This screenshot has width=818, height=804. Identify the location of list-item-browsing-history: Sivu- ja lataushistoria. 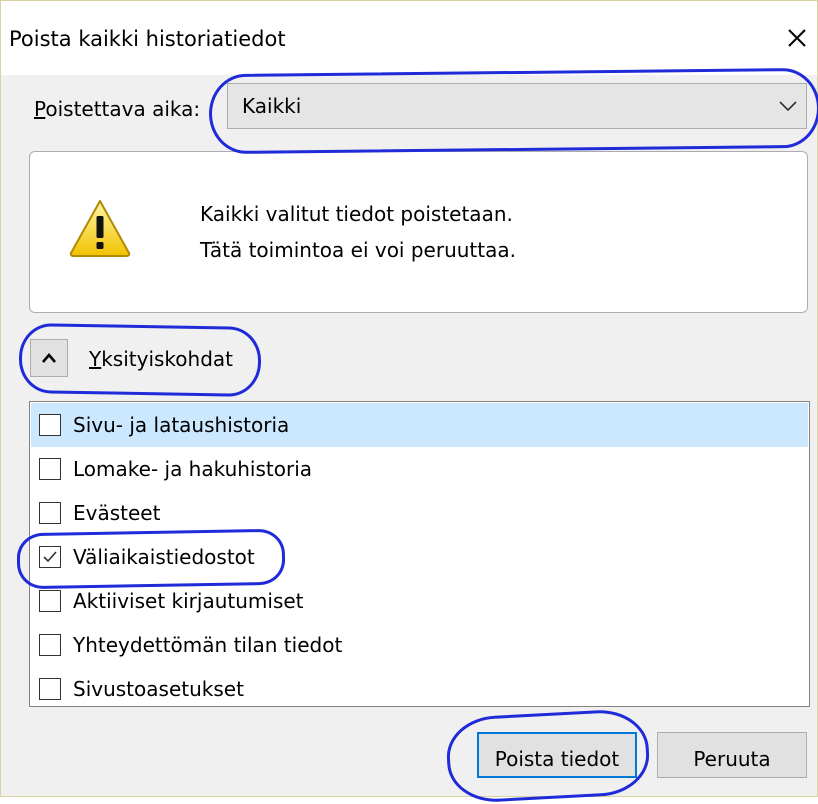
(419, 425).